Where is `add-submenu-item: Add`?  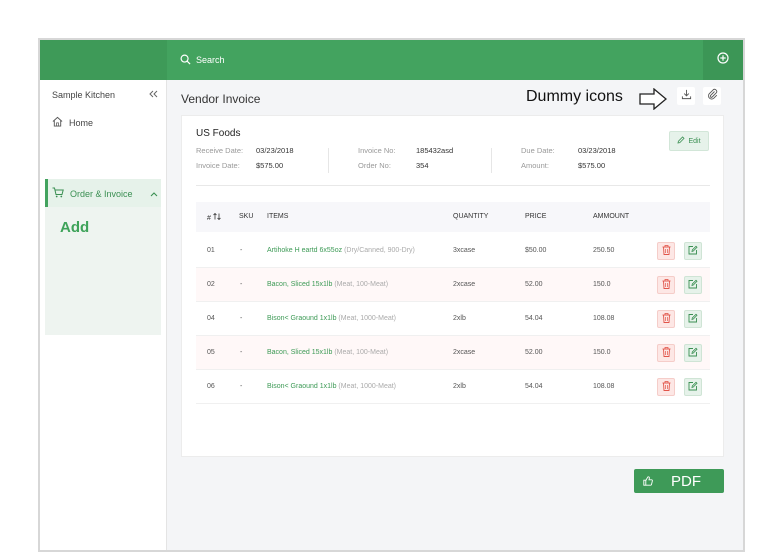
add-submenu-item: Add is located at coordinates (74, 227).